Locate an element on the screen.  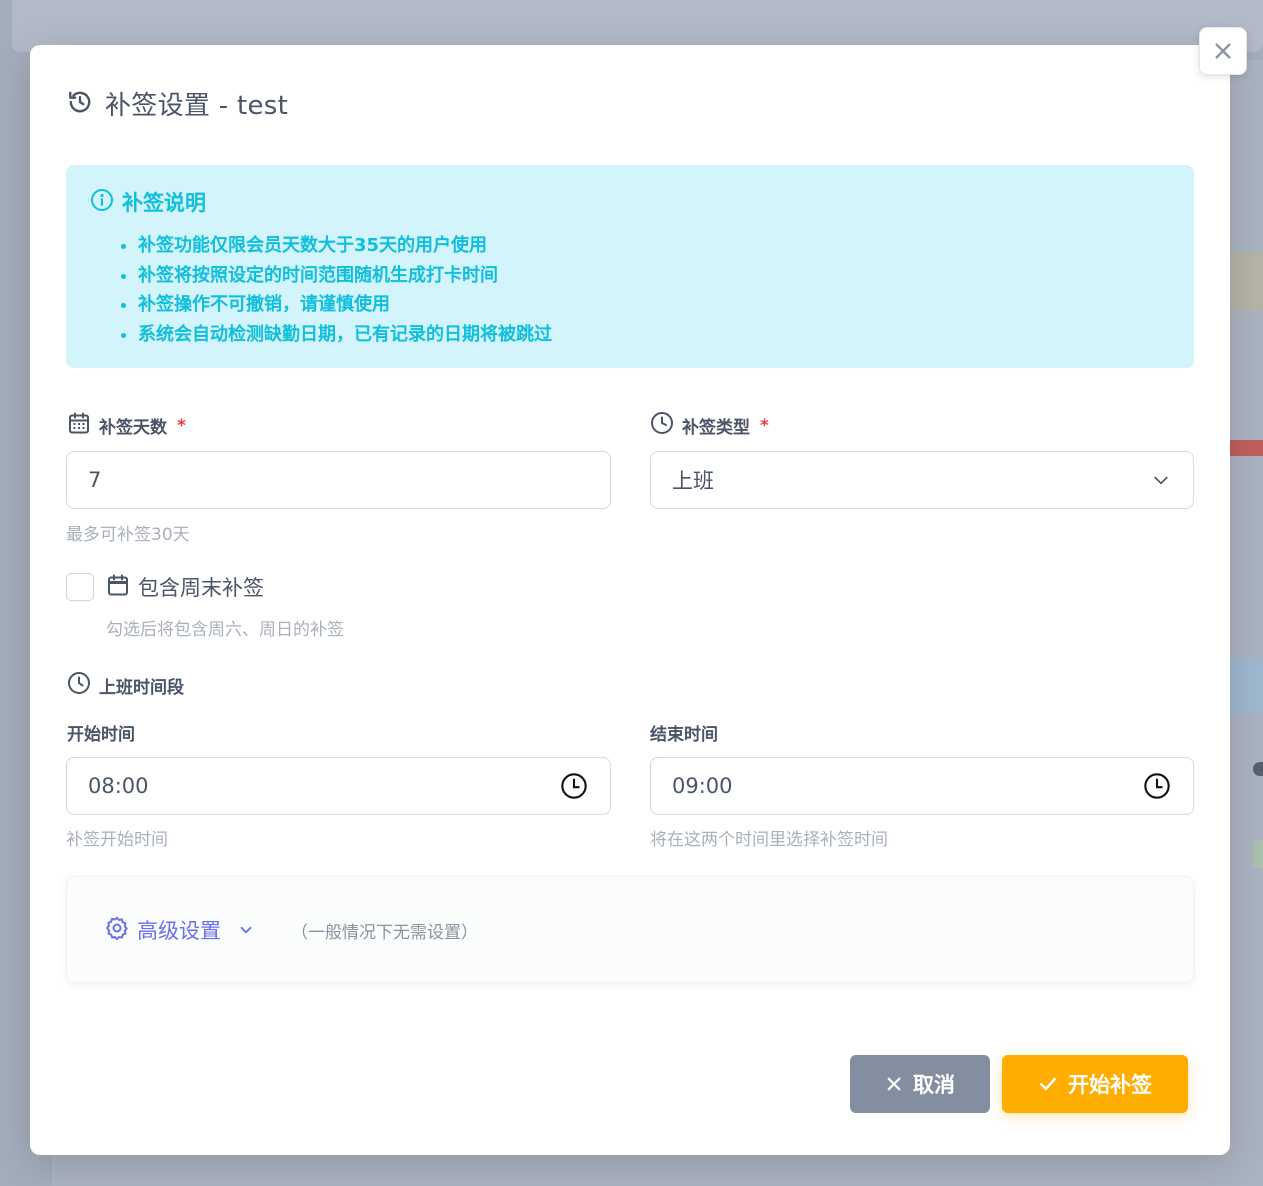
start-time-input: 08:00 is located at coordinates (338, 786).